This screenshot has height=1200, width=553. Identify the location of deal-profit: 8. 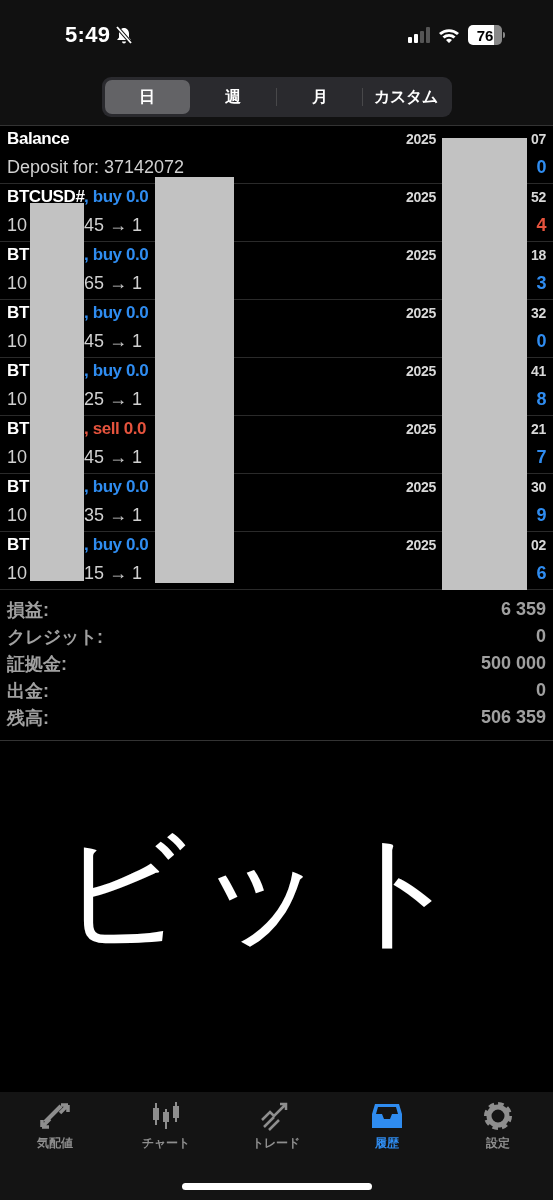
(541, 399).